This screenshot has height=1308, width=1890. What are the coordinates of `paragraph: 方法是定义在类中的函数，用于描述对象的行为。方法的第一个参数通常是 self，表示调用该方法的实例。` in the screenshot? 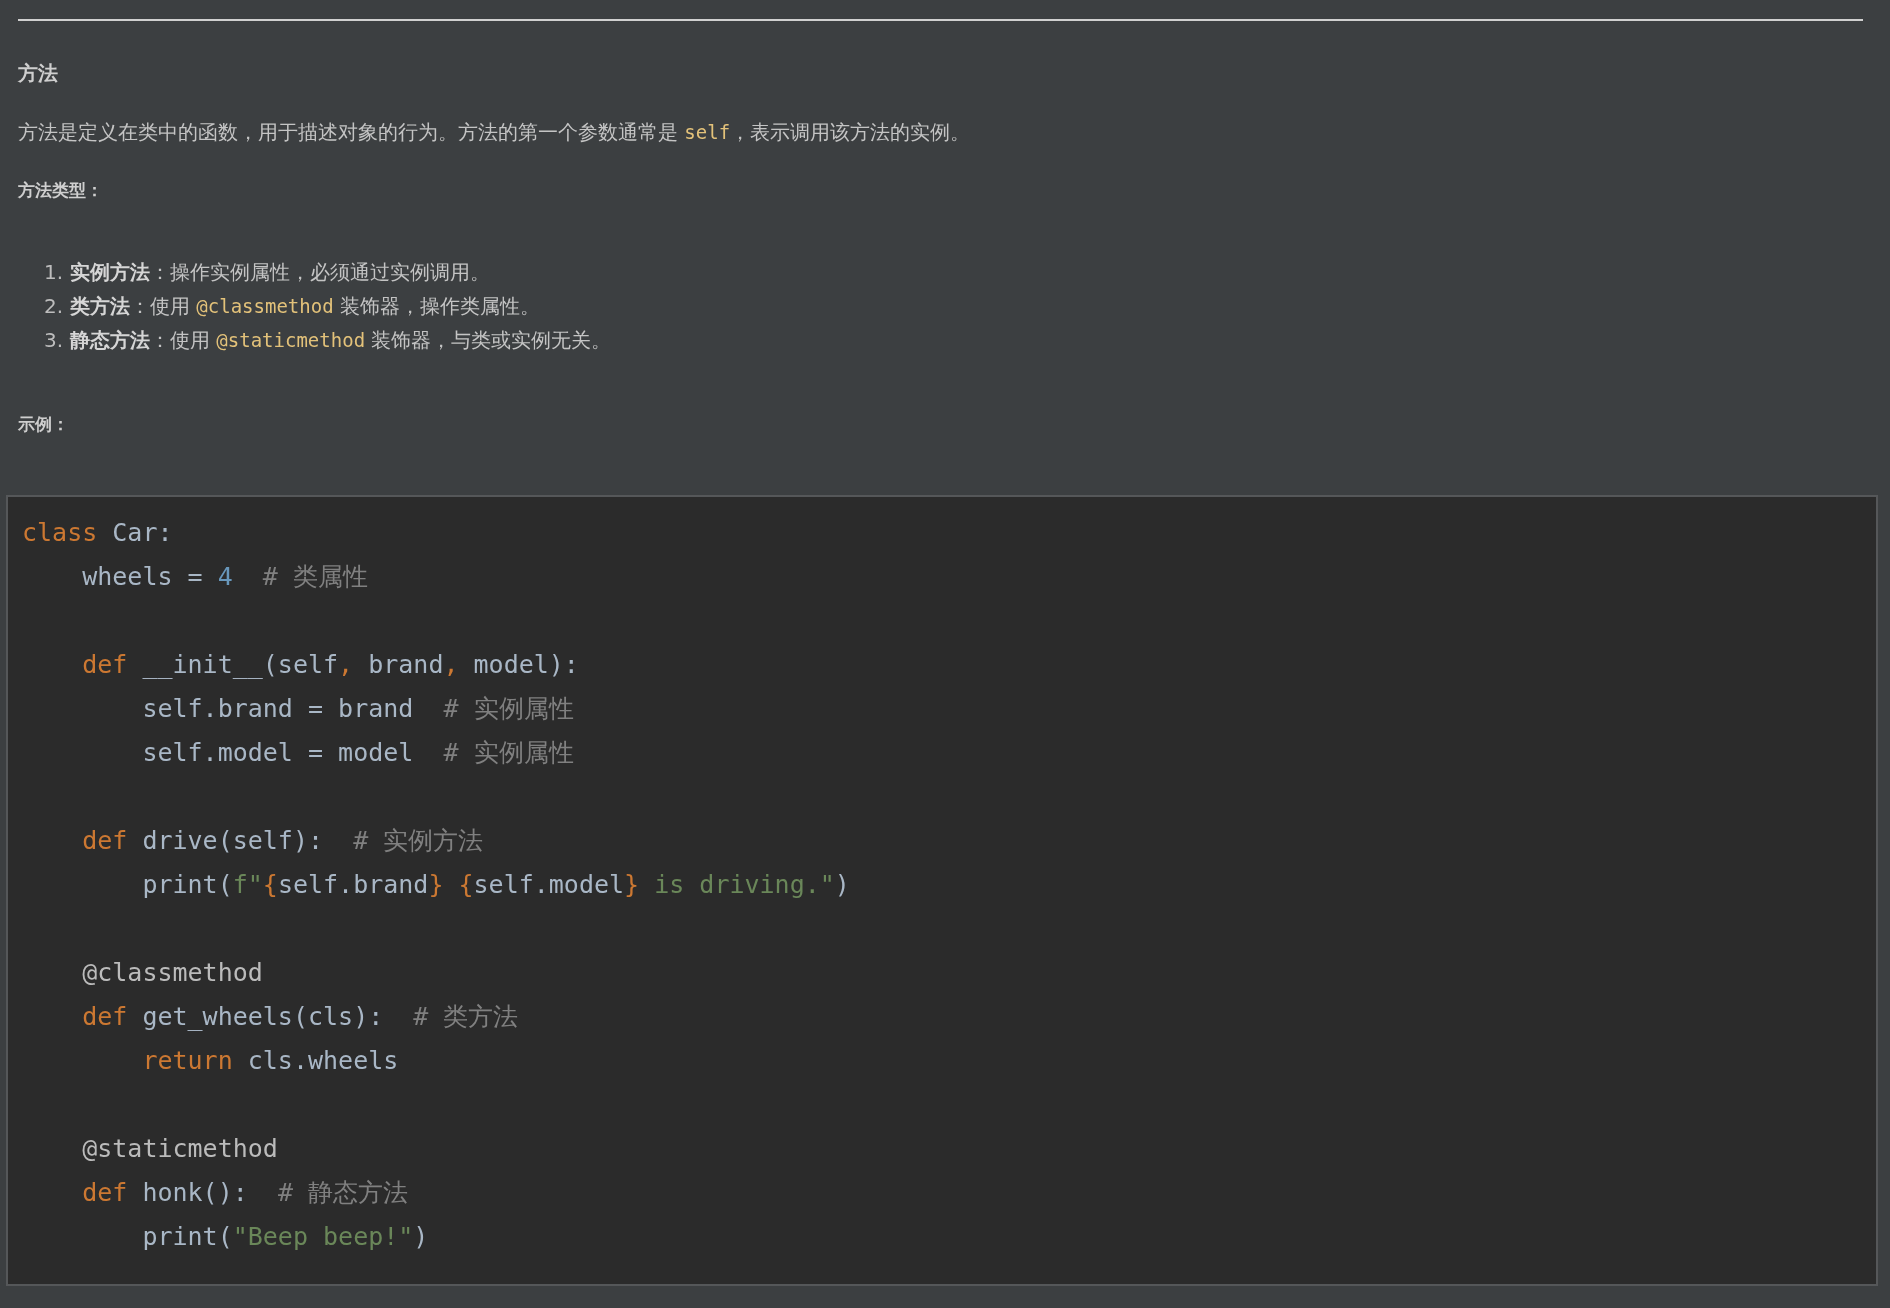 It's located at (495, 132).